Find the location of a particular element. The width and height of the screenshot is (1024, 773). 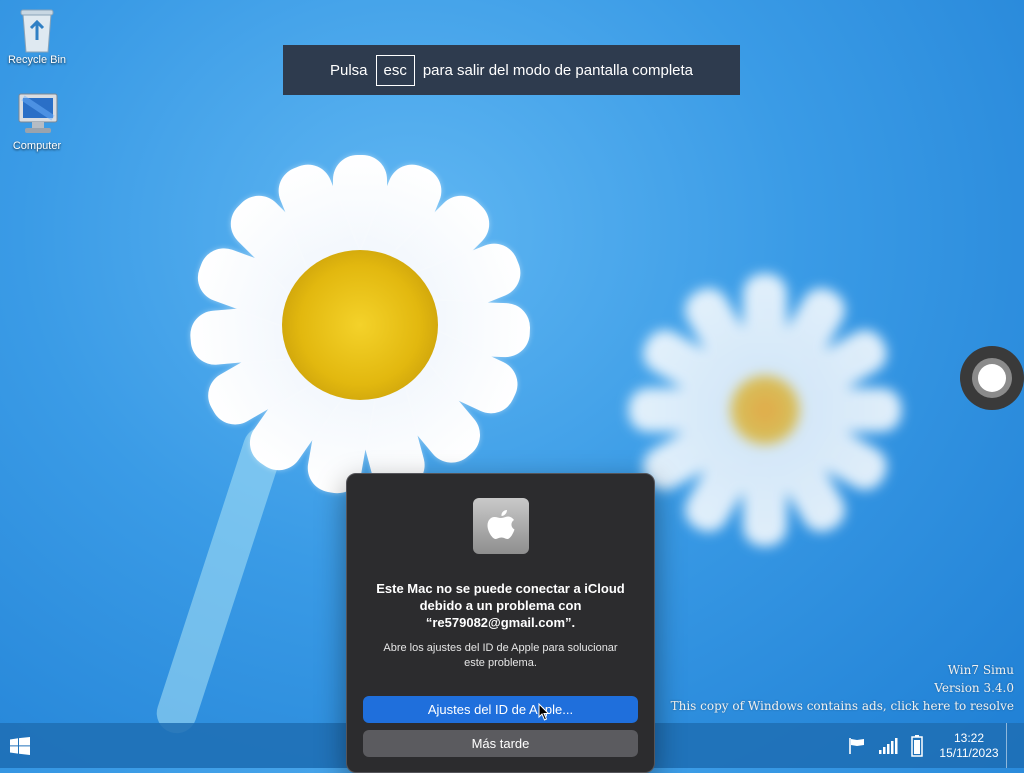

show-desktop-button is located at coordinates (1006, 745).